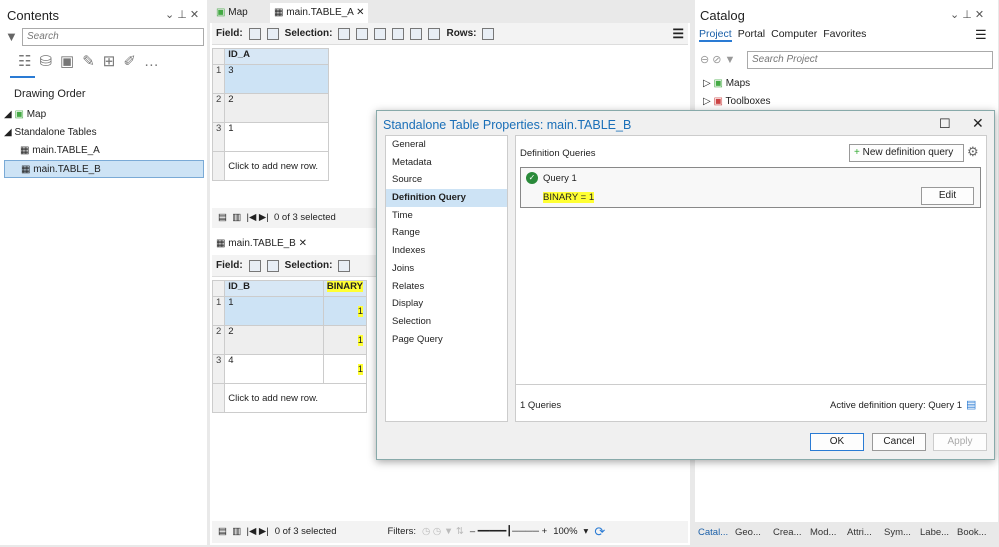 The image size is (999, 547). Describe the element at coordinates (274, 288) in the screenshot. I see `column-header: ID_B` at that location.